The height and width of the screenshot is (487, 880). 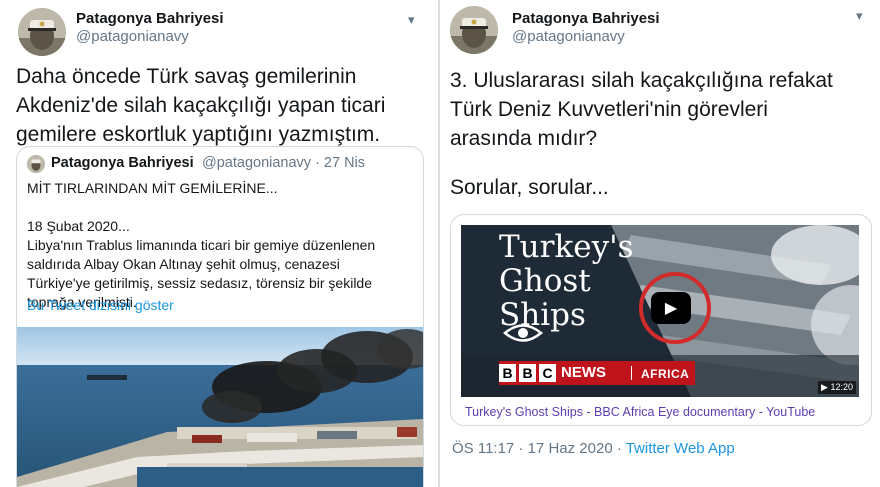 I want to click on bbc-logo: B B C, so click(x=527, y=373).